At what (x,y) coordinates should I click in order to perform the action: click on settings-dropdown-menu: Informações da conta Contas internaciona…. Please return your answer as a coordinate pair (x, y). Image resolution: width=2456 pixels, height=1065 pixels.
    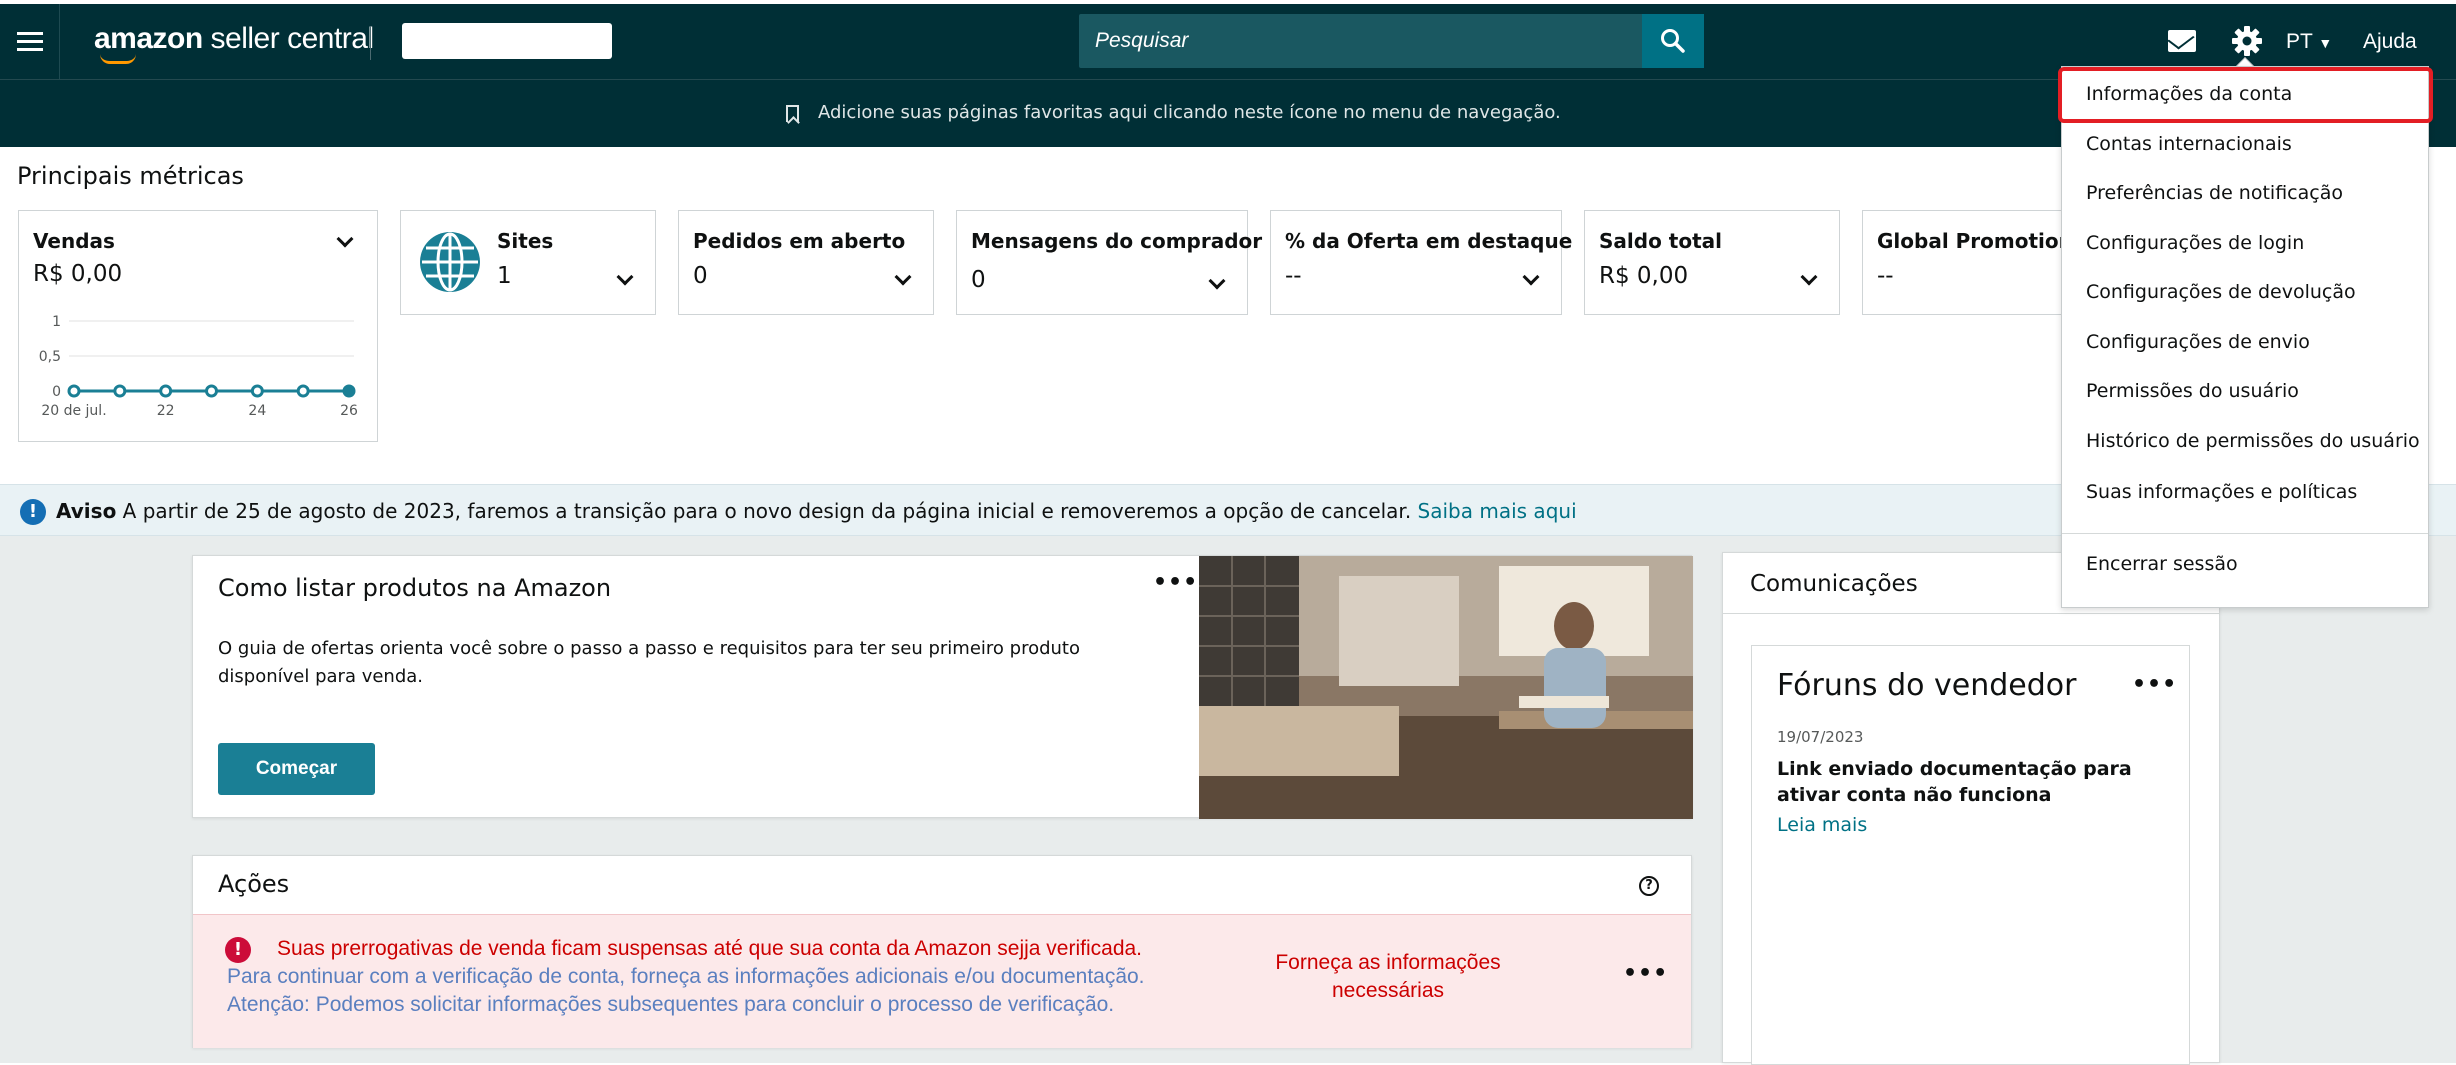
    Looking at the image, I should click on (2245, 337).